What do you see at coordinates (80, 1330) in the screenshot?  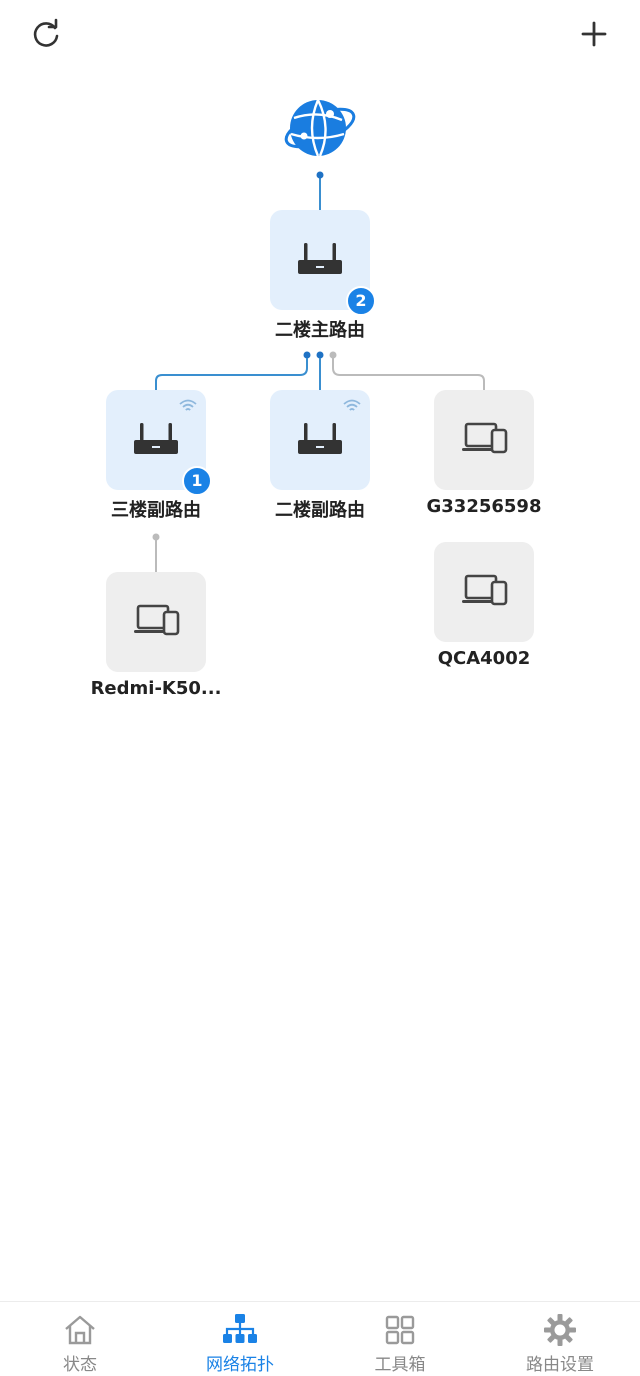 I see `home-icon` at bounding box center [80, 1330].